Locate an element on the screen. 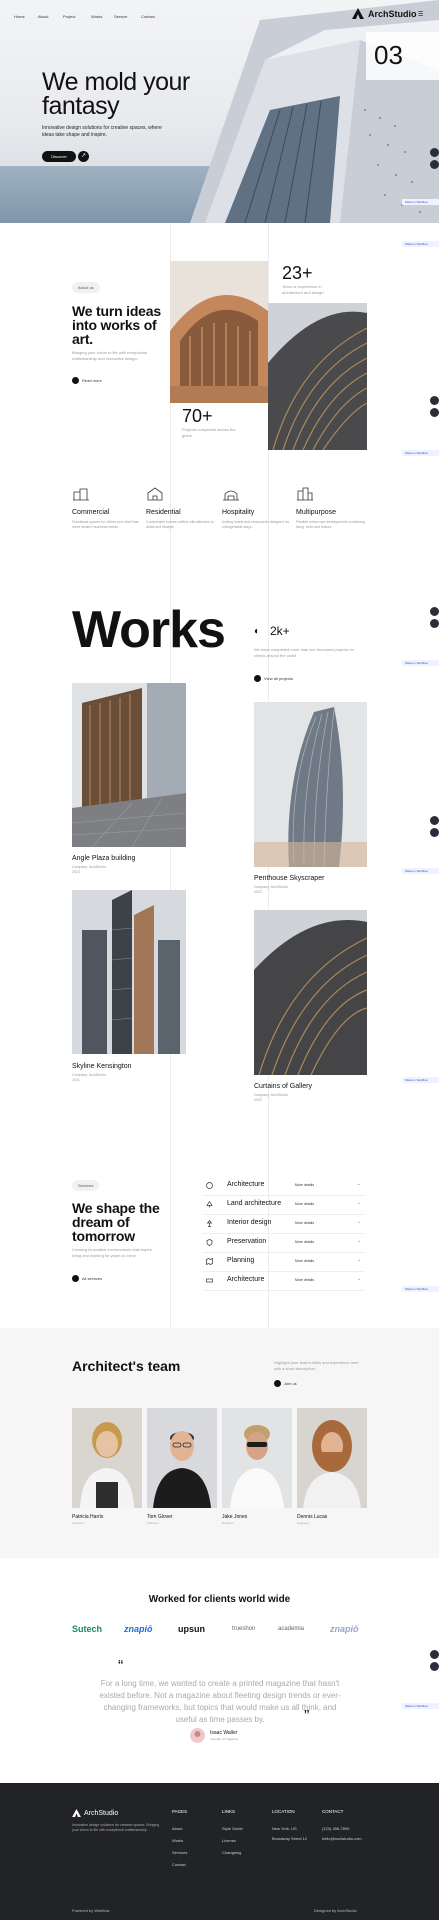 The height and width of the screenshot is (1920, 439). nav-project-link: Project is located at coordinates (69, 16).